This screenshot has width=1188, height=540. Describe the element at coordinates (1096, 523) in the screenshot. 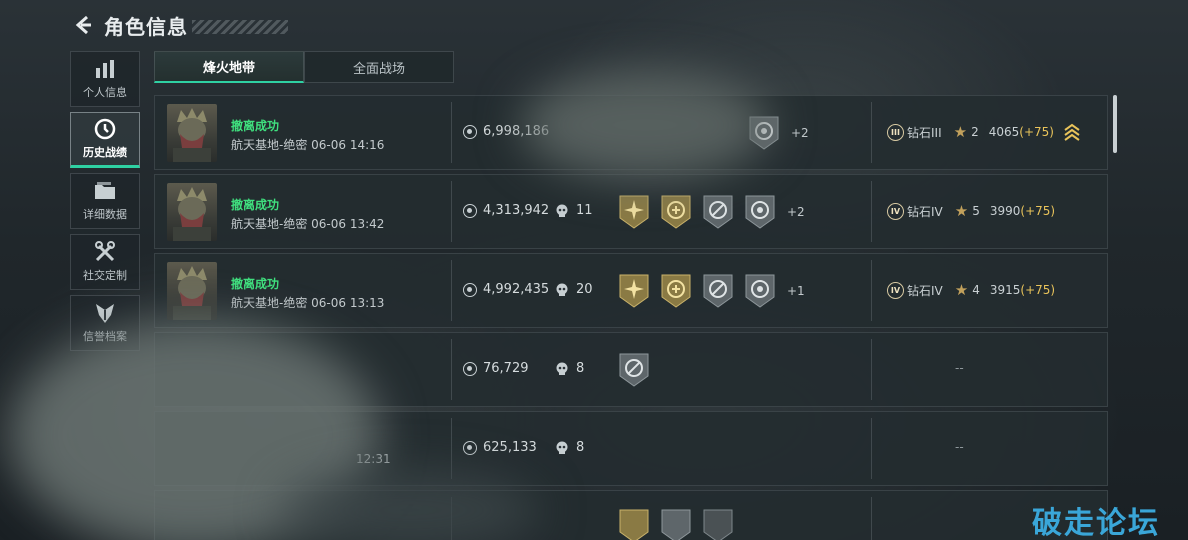

I see `watermark-text: 破走论坛` at that location.